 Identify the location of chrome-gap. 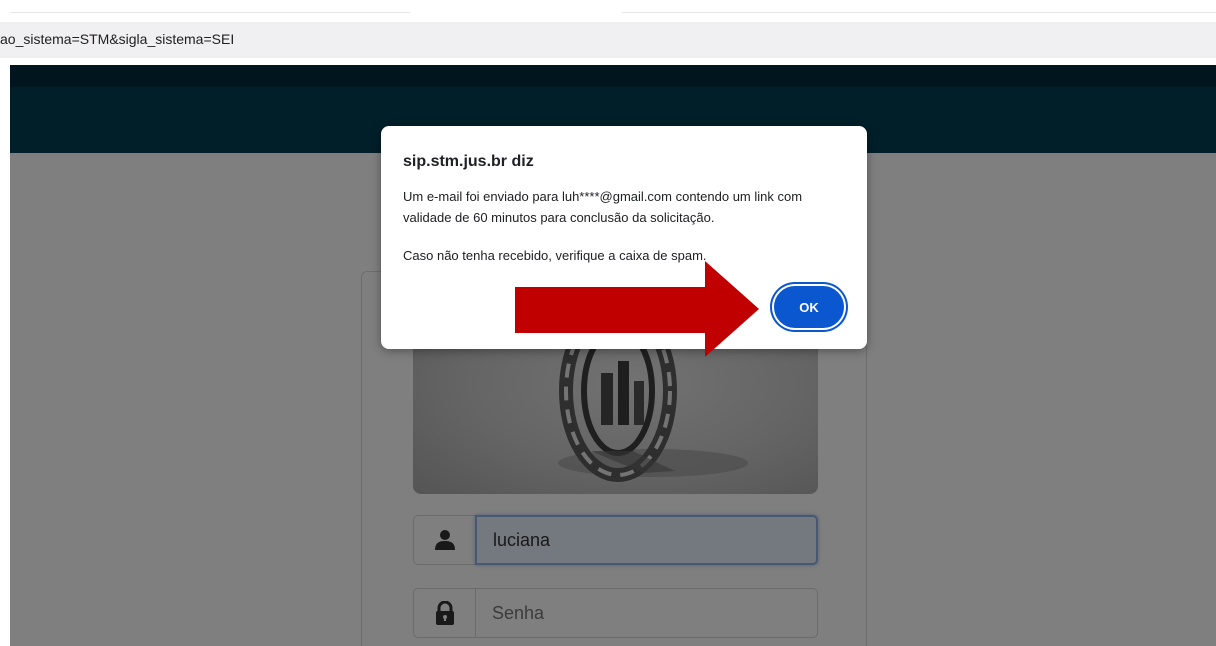
(608, 61).